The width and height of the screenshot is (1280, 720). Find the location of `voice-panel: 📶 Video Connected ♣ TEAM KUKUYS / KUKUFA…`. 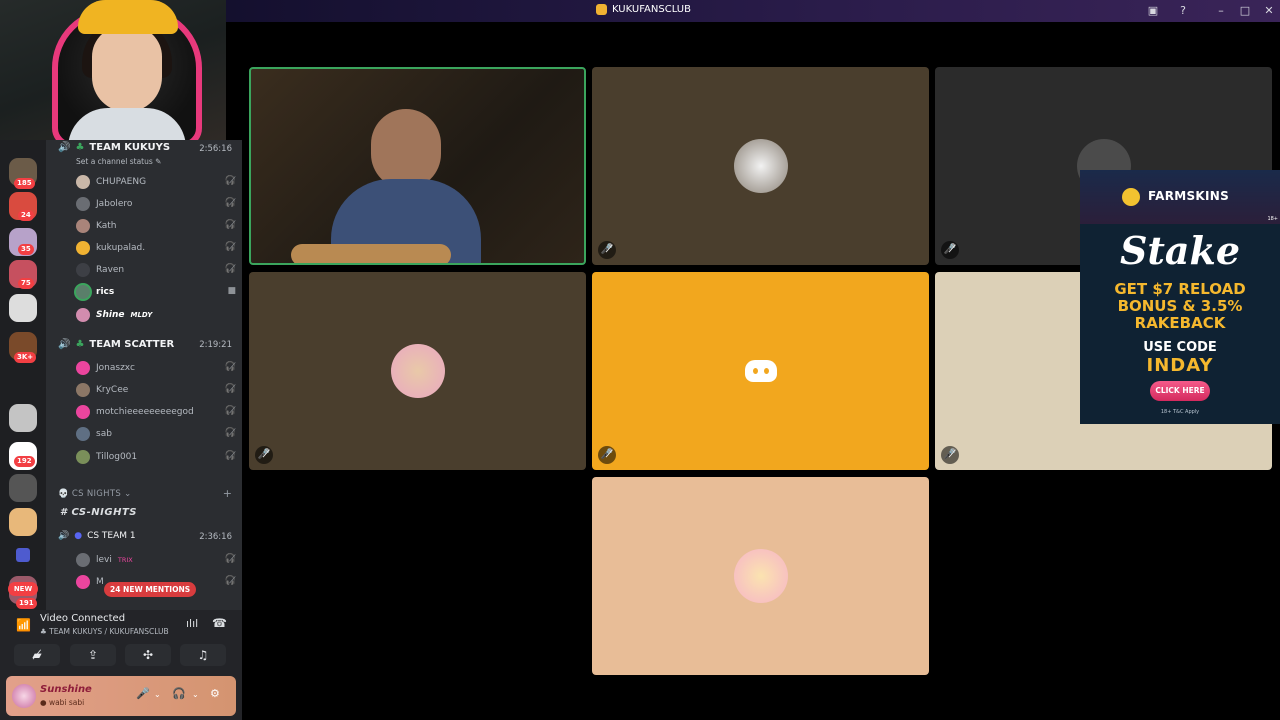

voice-panel: 📶 Video Connected ♣ TEAM KUKUYS / KUKUFA… is located at coordinates (121, 665).